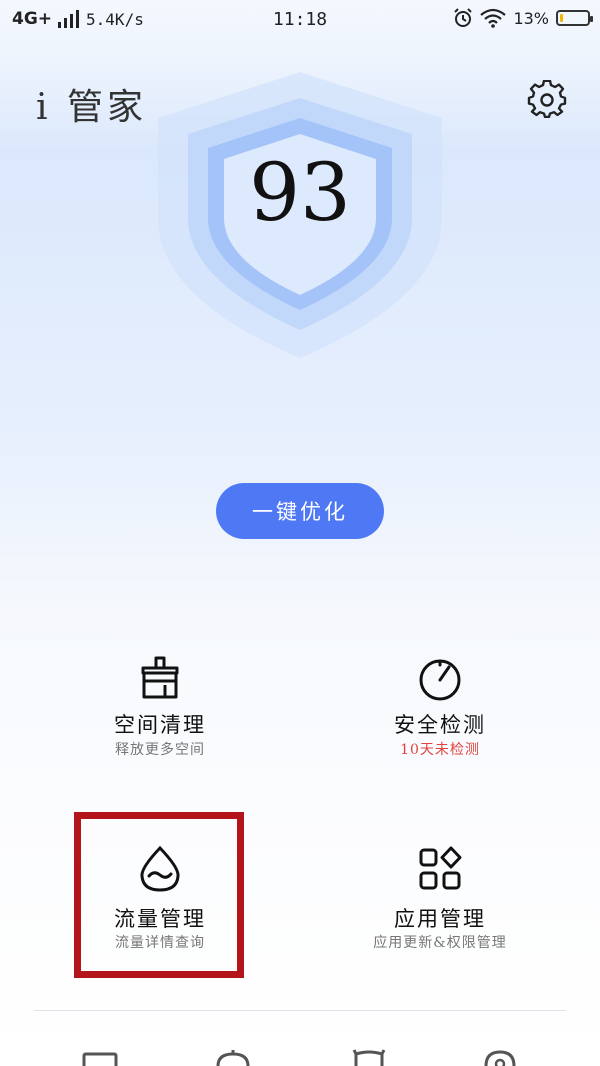  I want to click on nav-clock-icon, so click(233, 1058).